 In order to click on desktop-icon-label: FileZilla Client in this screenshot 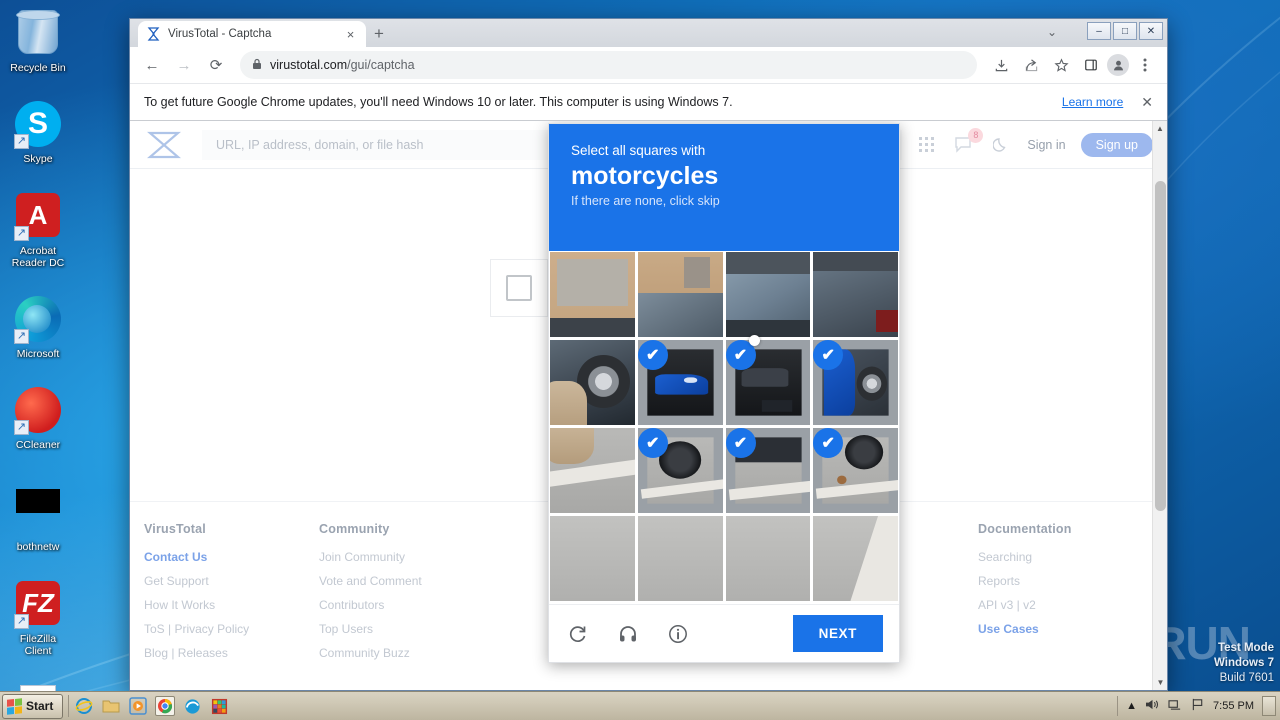, I will do `click(38, 645)`.